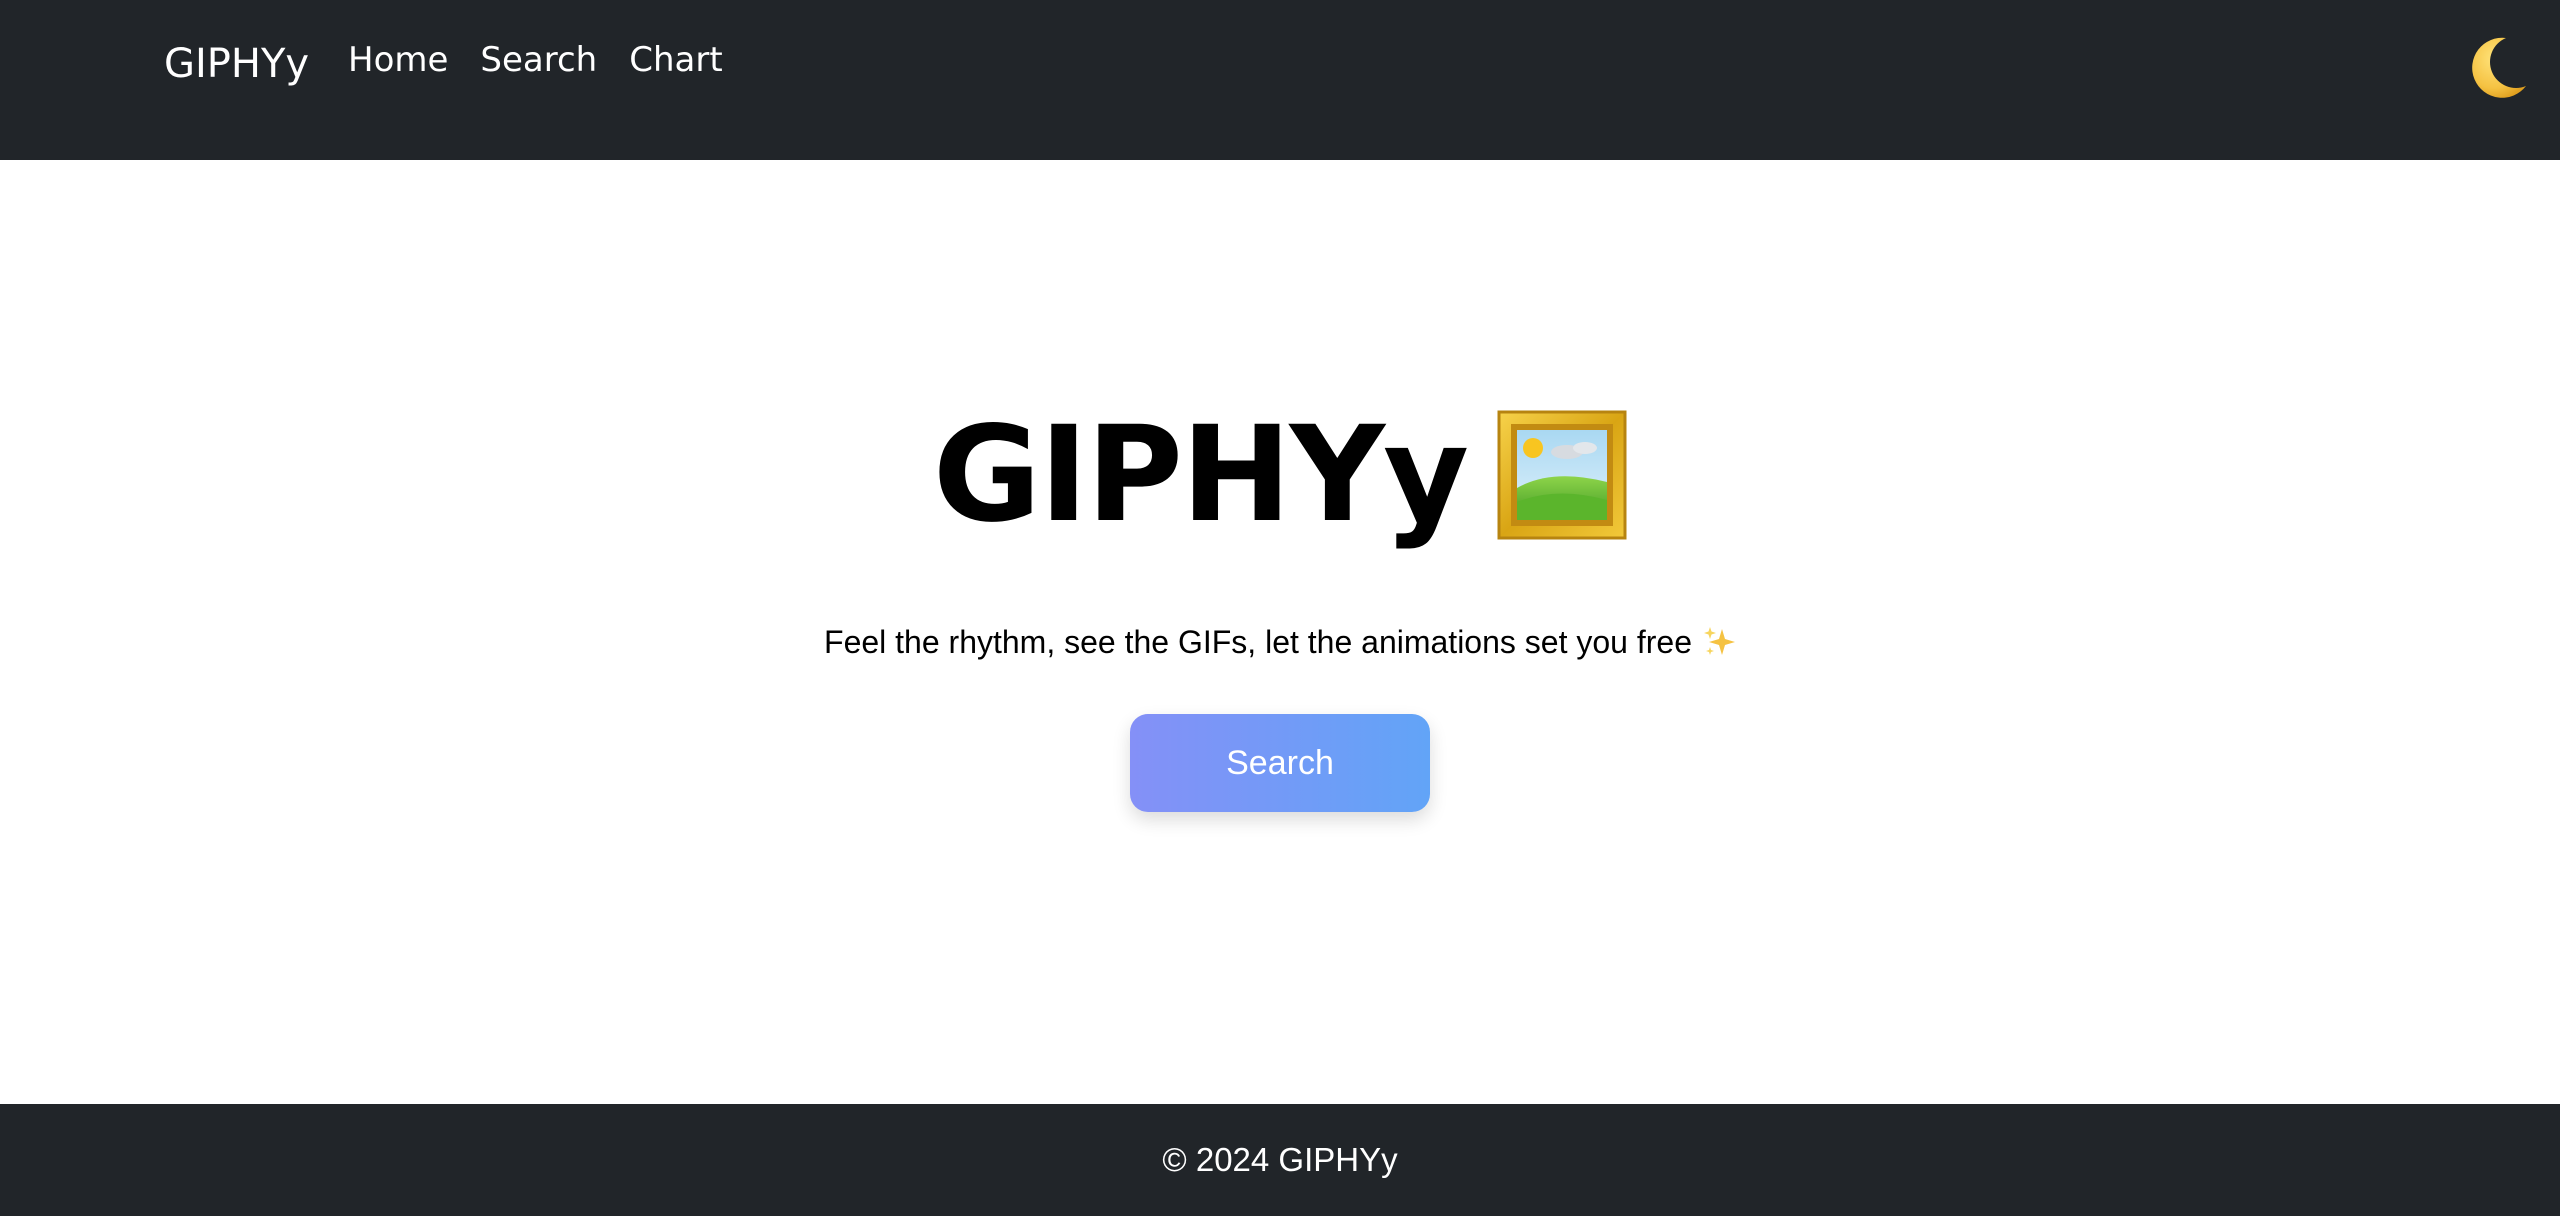  What do you see at coordinates (2496, 68) in the screenshot?
I see `crescent-moon-icon` at bounding box center [2496, 68].